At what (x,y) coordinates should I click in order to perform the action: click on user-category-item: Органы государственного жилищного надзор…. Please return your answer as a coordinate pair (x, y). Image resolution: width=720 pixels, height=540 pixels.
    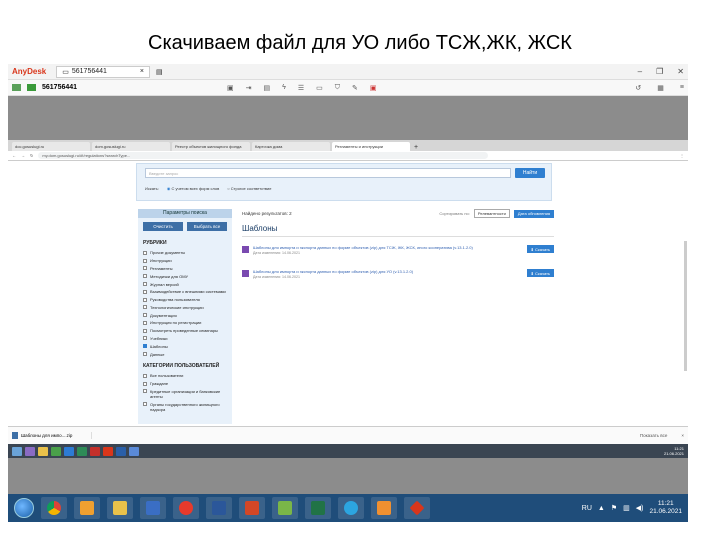
    Looking at the image, I should click on (185, 406).